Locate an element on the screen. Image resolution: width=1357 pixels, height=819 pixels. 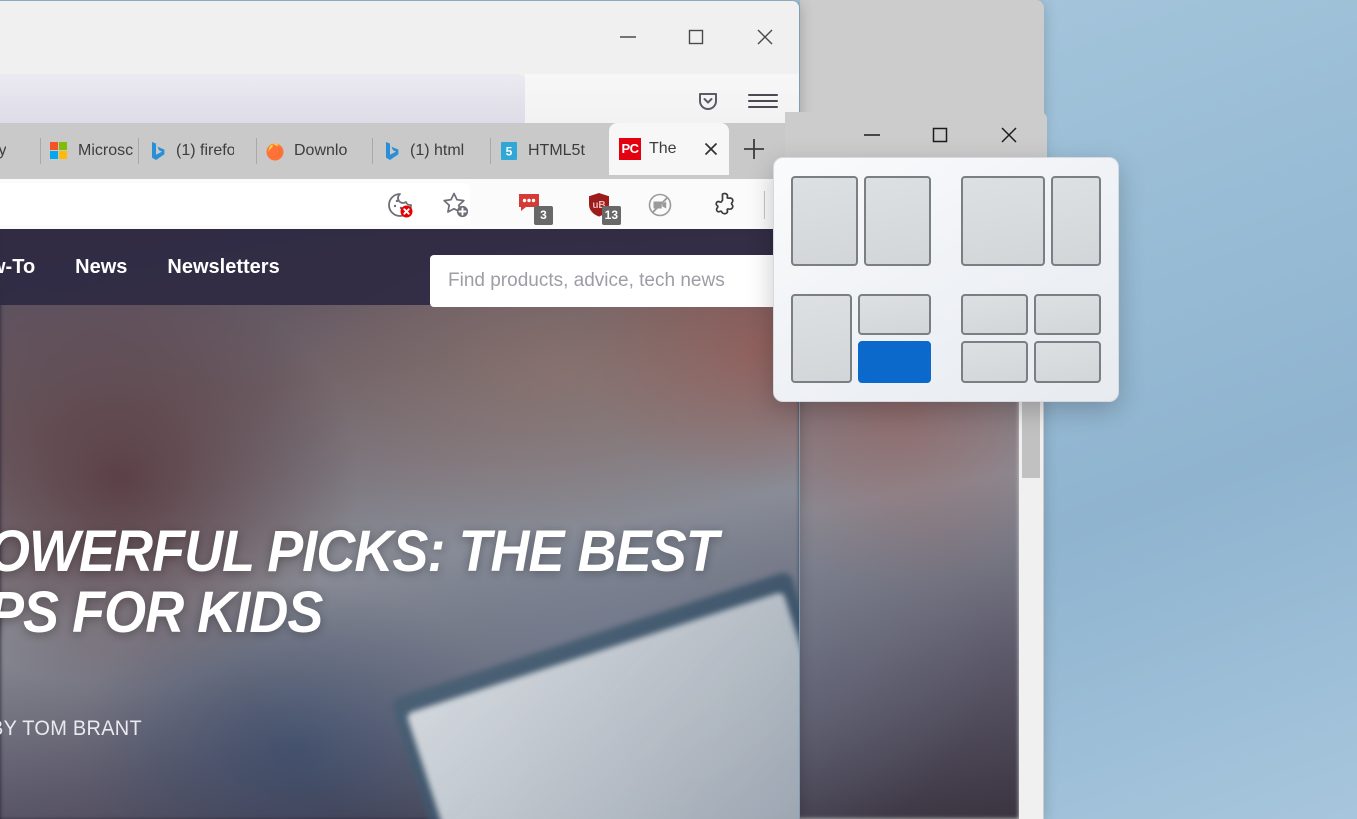
article-byline: BY TOM BRANT is located at coordinates (71, 728).